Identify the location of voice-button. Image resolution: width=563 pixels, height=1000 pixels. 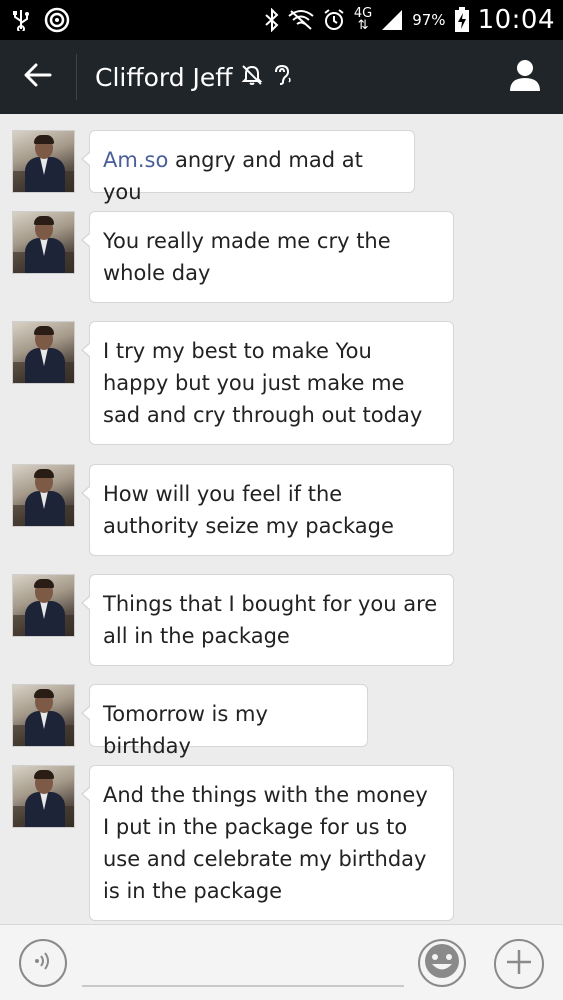
(43, 963).